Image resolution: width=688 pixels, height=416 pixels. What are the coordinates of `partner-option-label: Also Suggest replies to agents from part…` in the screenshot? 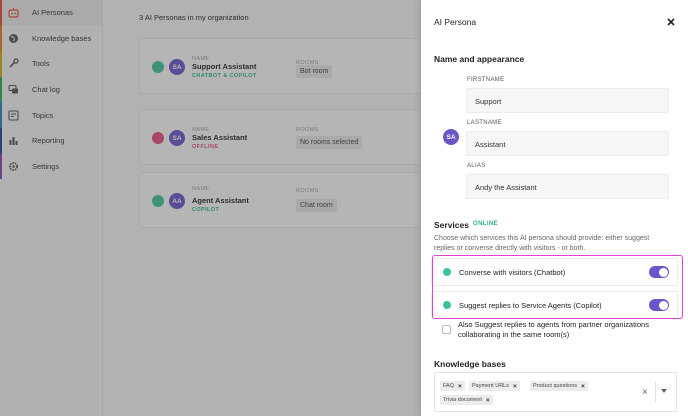 It's located at (553, 329).